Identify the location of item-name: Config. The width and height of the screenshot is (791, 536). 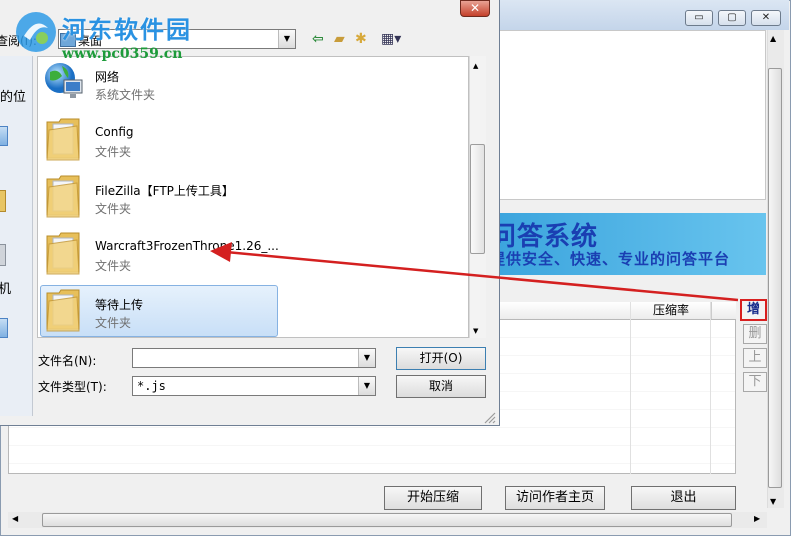
(114, 132).